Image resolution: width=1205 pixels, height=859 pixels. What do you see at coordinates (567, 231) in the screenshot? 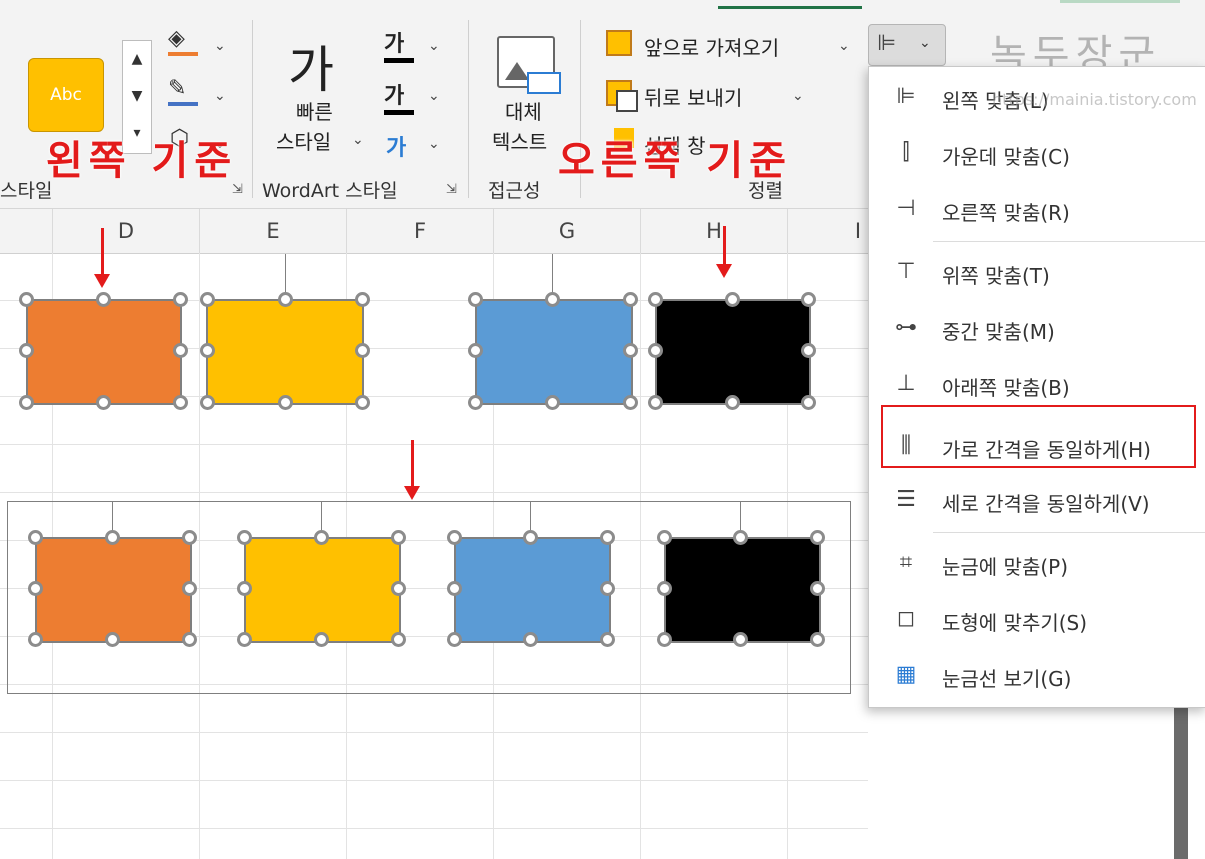
I see `column-header-g: G` at bounding box center [567, 231].